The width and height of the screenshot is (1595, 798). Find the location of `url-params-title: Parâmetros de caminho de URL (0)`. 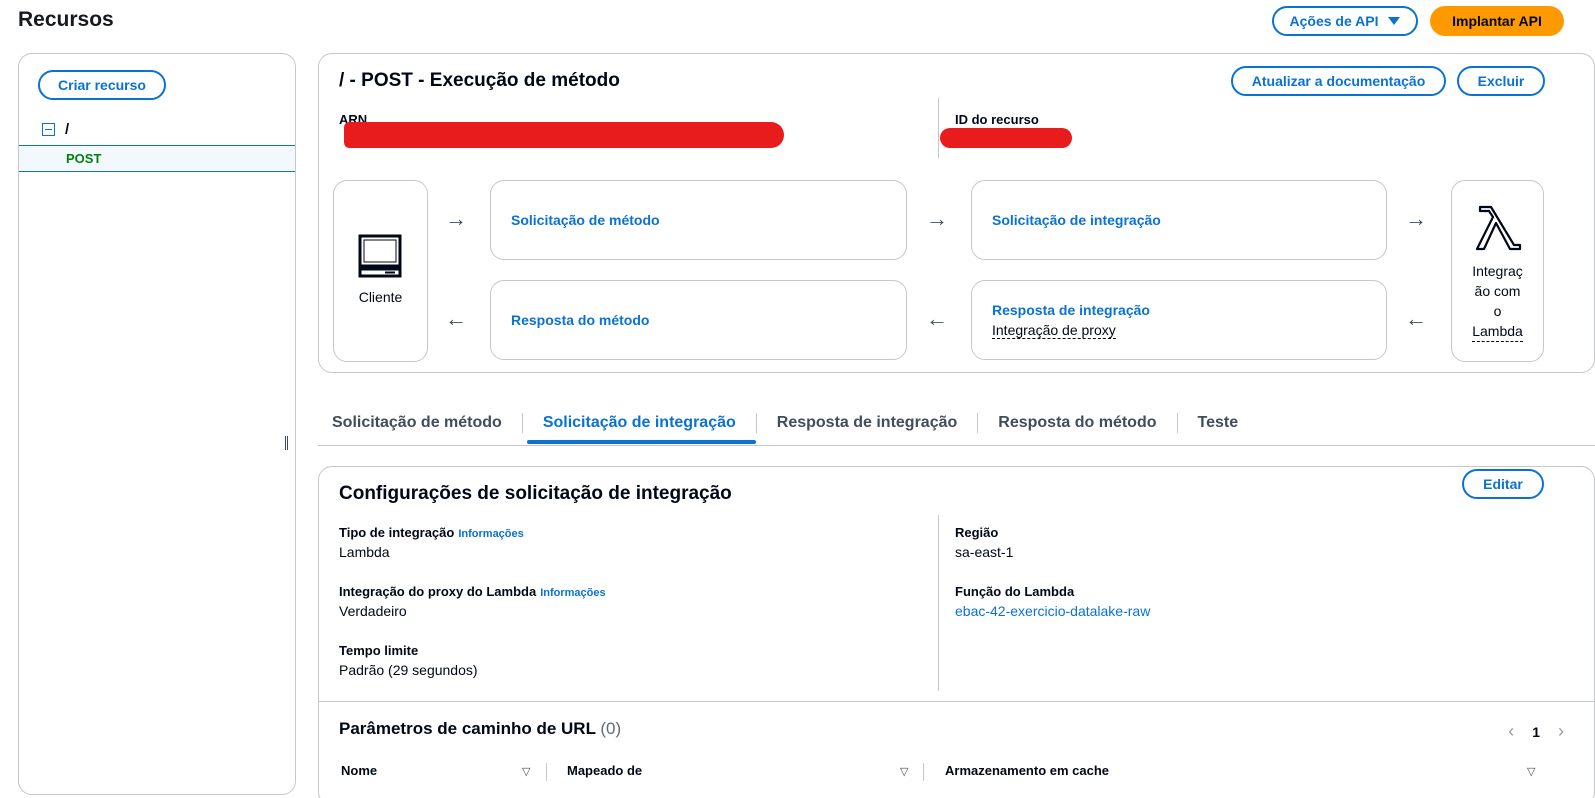

url-params-title: Parâmetros de caminho de URL (0) is located at coordinates (480, 729).